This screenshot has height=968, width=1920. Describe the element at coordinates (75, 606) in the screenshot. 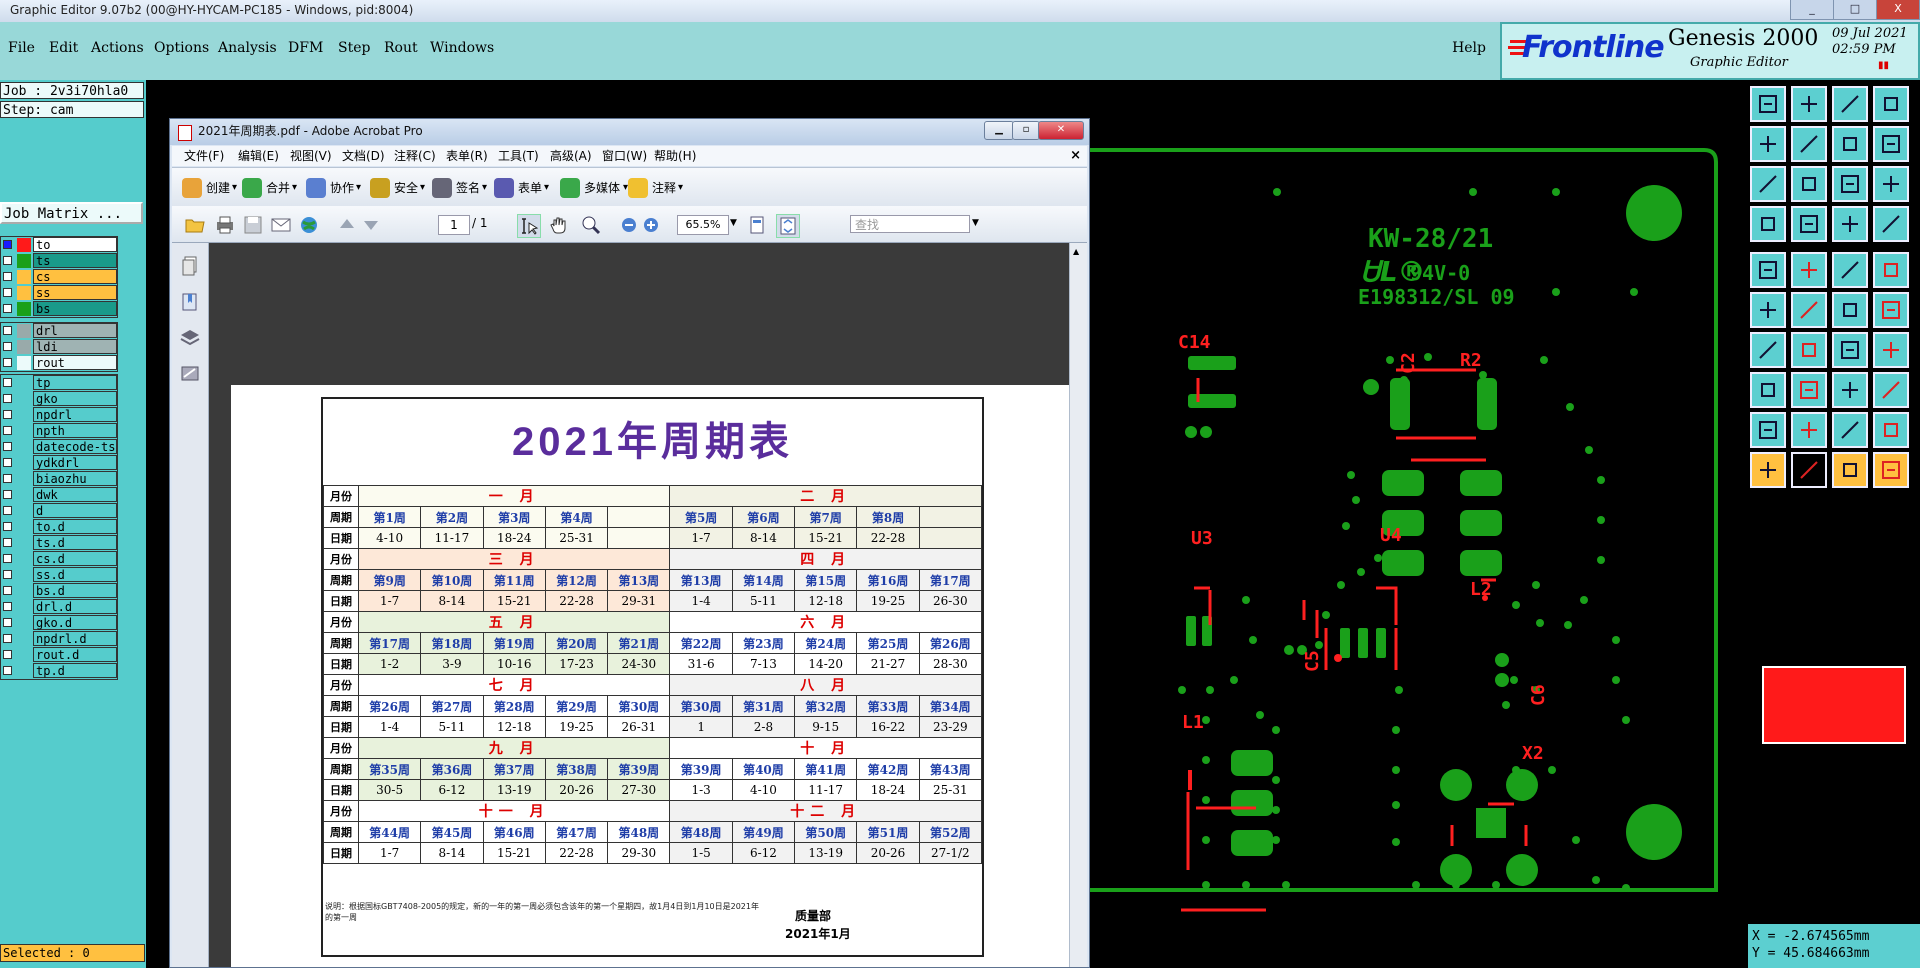

I see `layer-name: drl.d` at that location.